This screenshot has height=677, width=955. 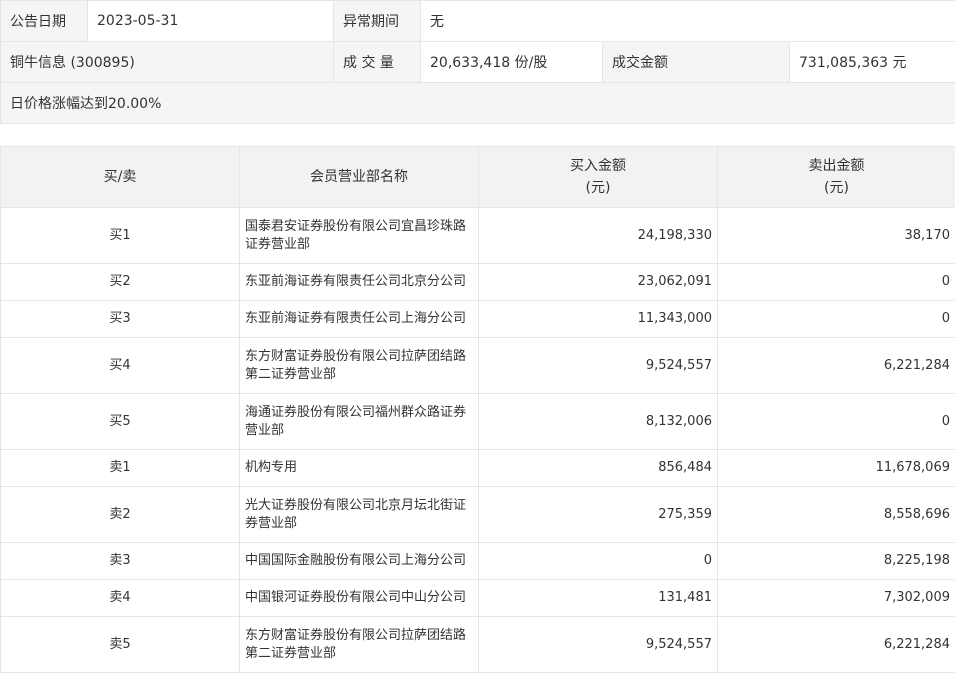 I want to click on amount-label: 成交金额, so click(x=696, y=62).